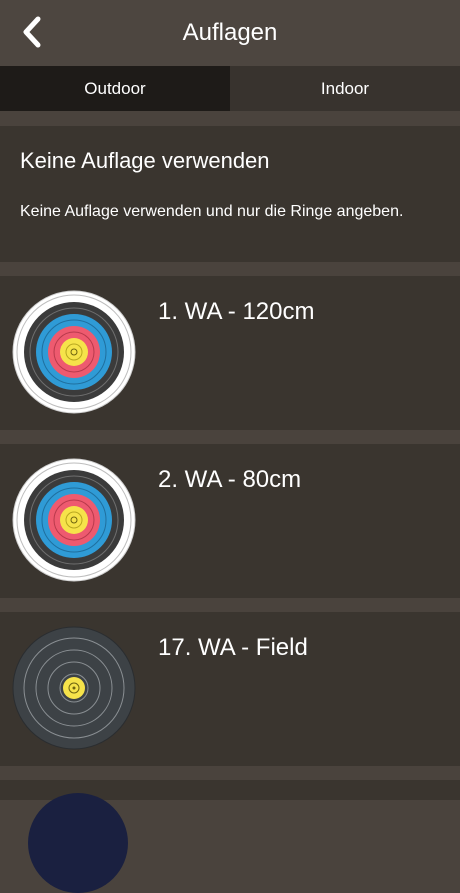 This screenshot has height=893, width=460. Describe the element at coordinates (230, 479) in the screenshot. I see `target-label: 2. WA - 80cm` at that location.